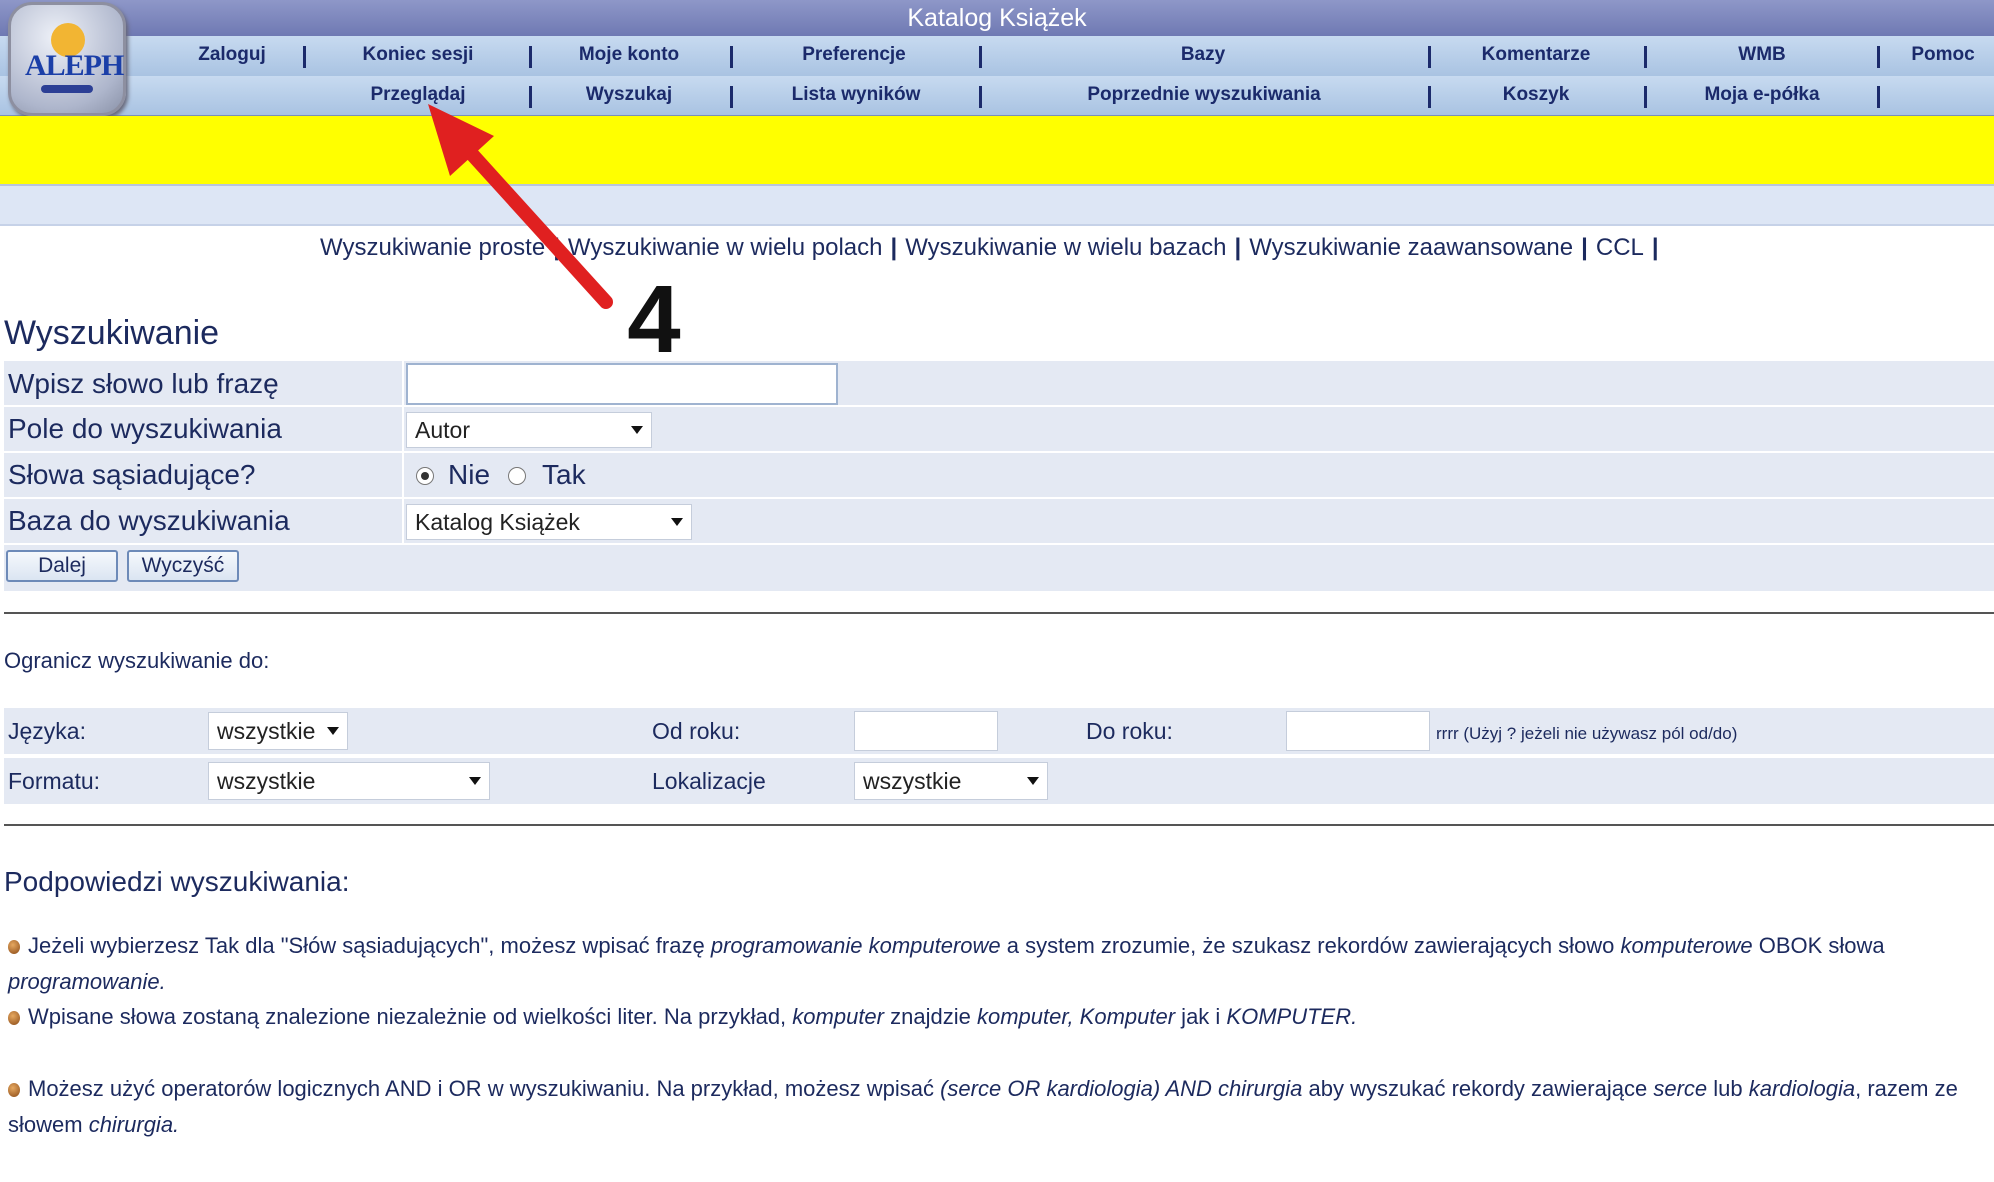 Image resolution: width=1994 pixels, height=1182 pixels. What do you see at coordinates (517, 476) in the screenshot?
I see `adjacent-yes-radio` at bounding box center [517, 476].